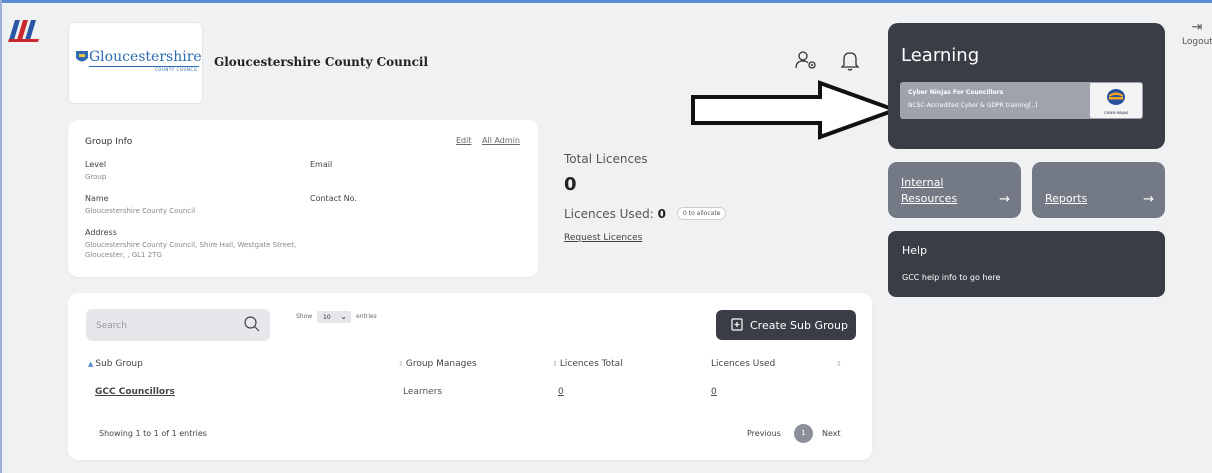  Describe the element at coordinates (806, 60) in the screenshot. I see `user-settings-icon` at that location.